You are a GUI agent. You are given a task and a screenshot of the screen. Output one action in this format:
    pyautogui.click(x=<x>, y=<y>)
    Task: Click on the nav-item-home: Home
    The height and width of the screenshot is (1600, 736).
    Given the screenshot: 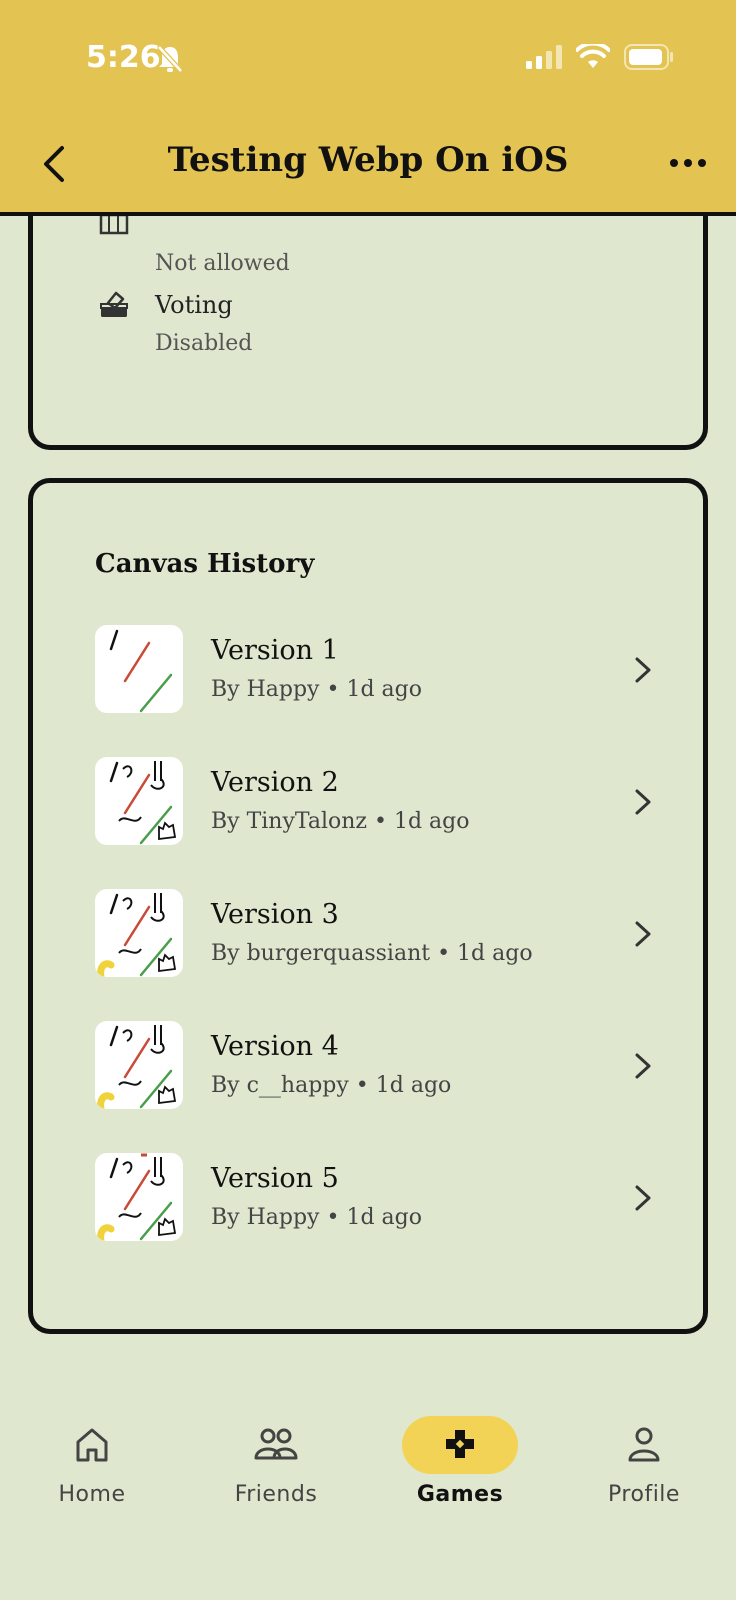 What is the action you would take?
    pyautogui.click(x=92, y=1450)
    